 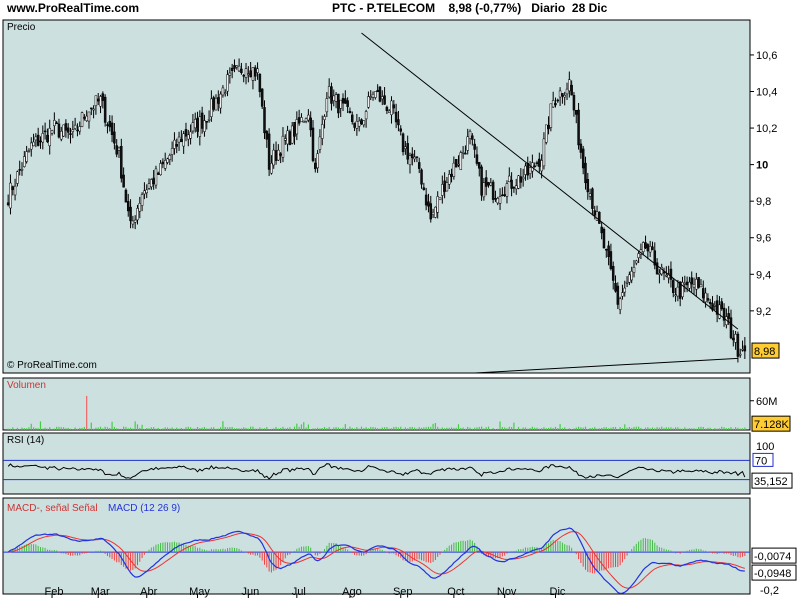 I want to click on macd-signal-label: MACD-, señal Señal, so click(x=52, y=508).